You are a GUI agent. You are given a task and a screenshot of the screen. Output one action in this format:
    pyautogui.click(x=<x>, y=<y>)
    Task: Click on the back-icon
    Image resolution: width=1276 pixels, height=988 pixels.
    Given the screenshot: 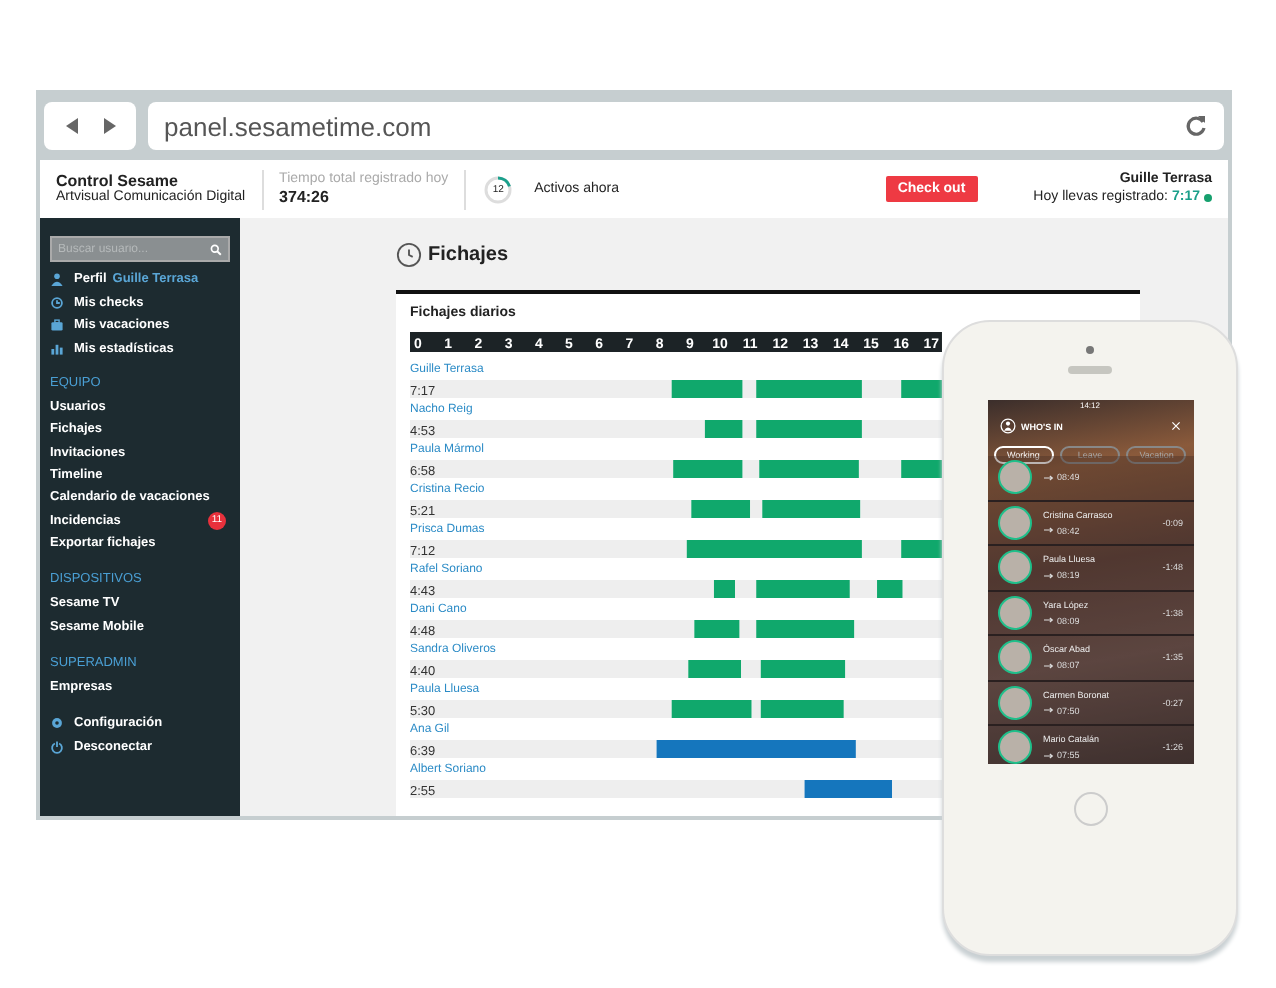 What is the action you would take?
    pyautogui.click(x=71, y=126)
    